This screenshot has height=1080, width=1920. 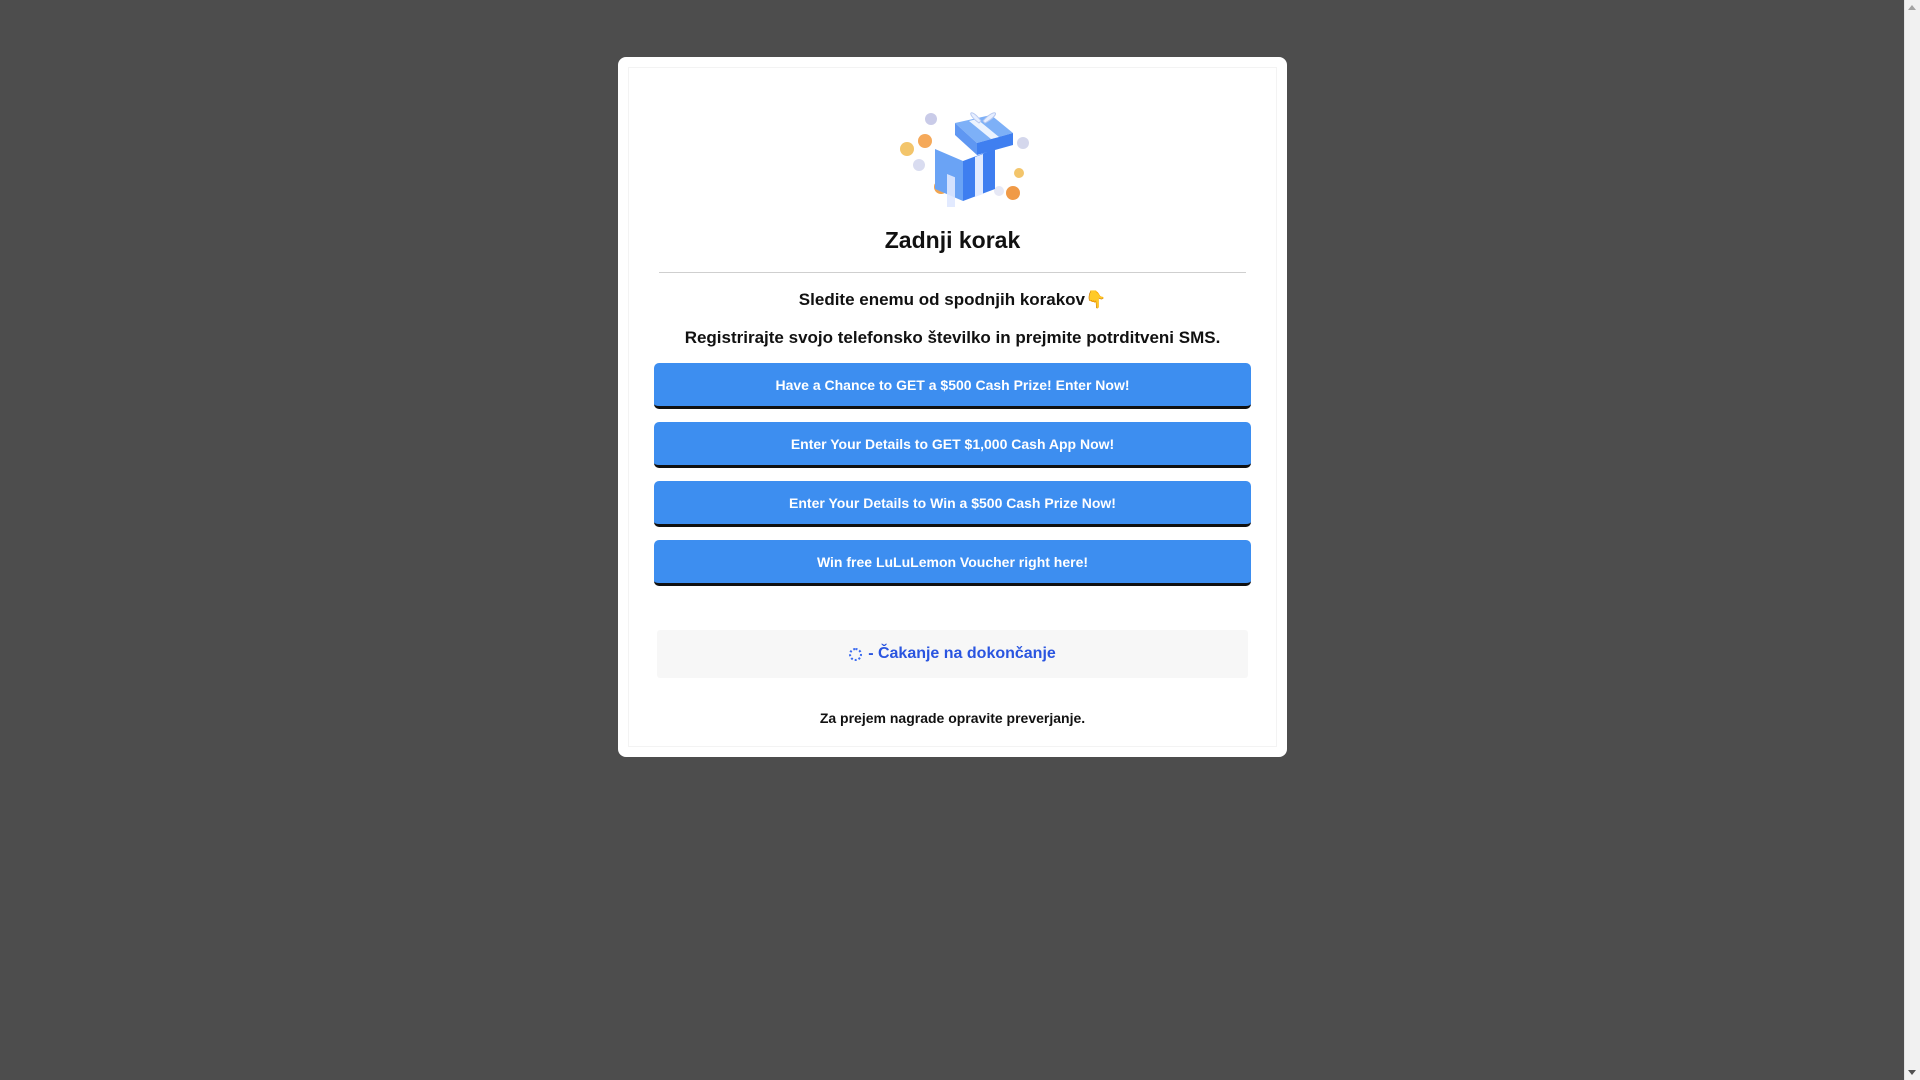 What do you see at coordinates (964, 159) in the screenshot?
I see `gift-box-with-coins-icon` at bounding box center [964, 159].